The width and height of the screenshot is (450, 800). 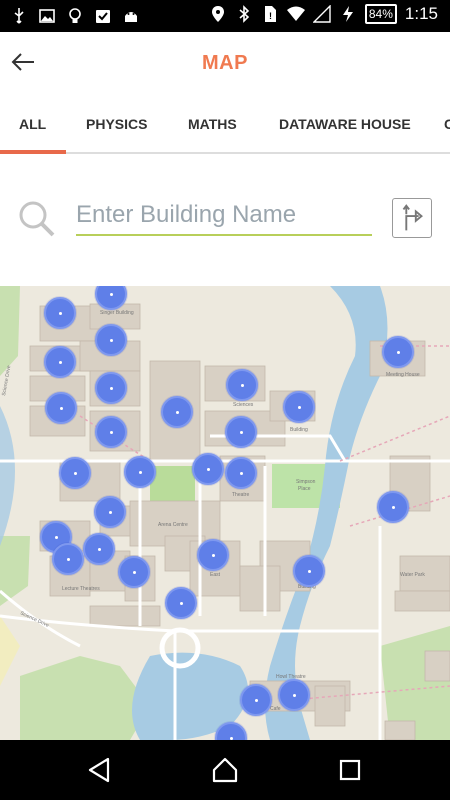 What do you see at coordinates (299, 430) in the screenshot?
I see `svg-text: Building` at bounding box center [299, 430].